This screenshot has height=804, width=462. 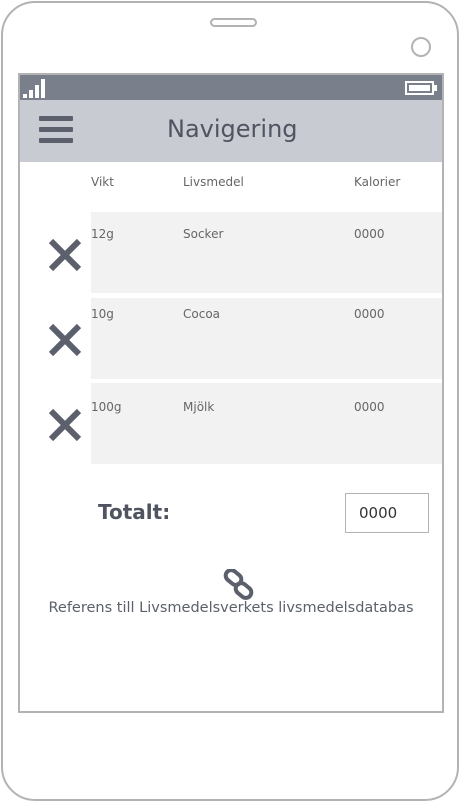 I want to click on total-value-field: 0000, so click(x=387, y=513).